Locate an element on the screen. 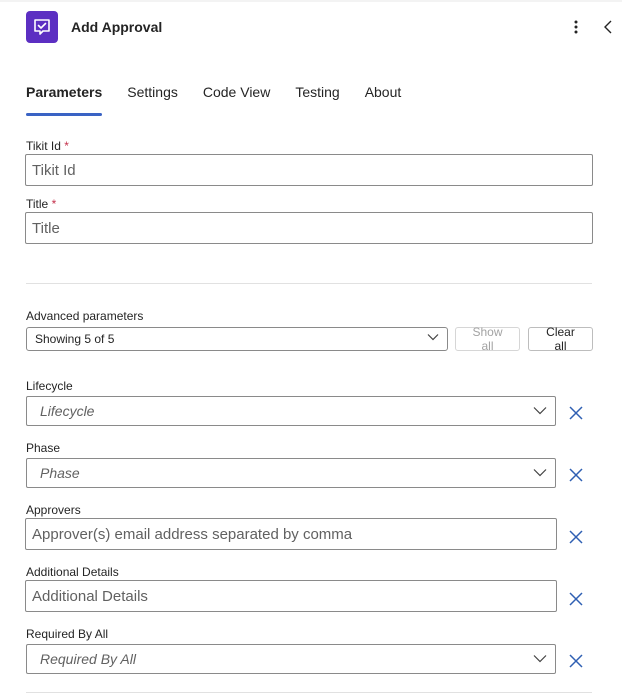  lifecycle-dropdown: Lifecycle is located at coordinates (291, 411).